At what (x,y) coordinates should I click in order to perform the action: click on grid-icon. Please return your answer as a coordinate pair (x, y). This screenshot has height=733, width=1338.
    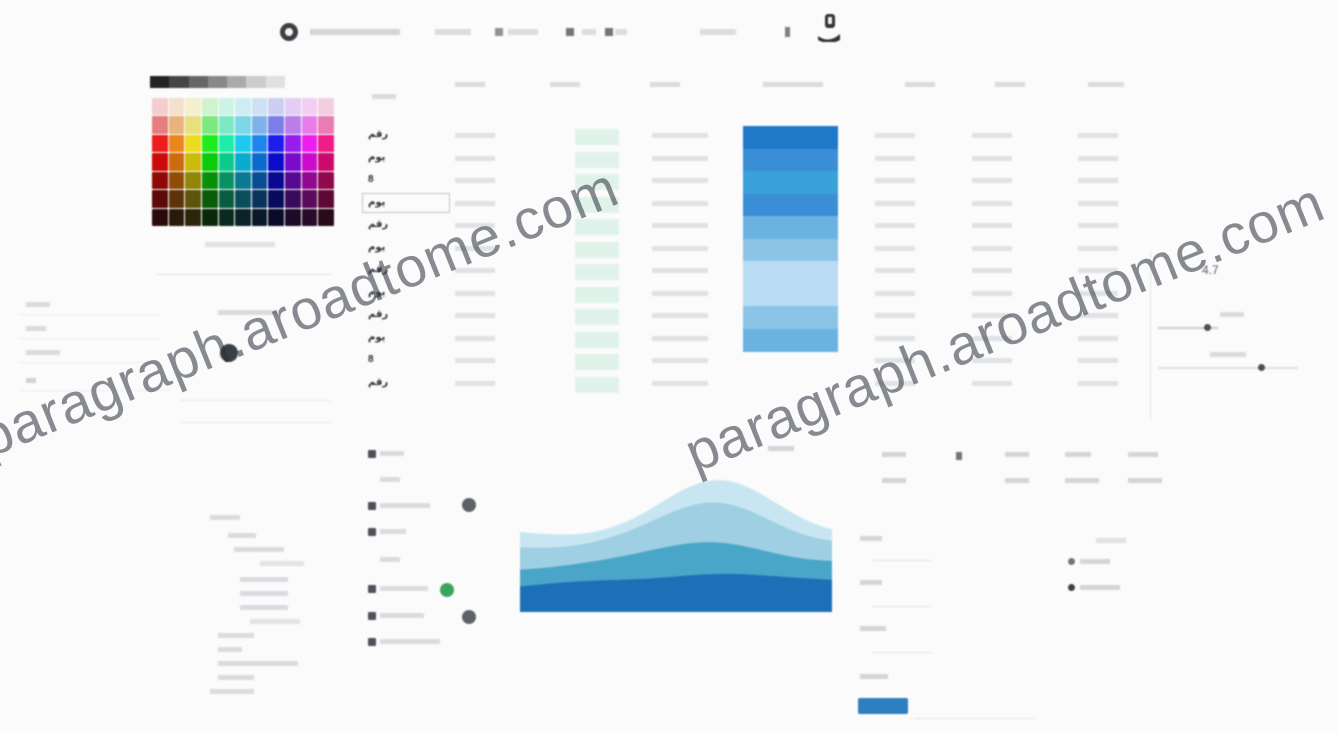
    Looking at the image, I should click on (499, 32).